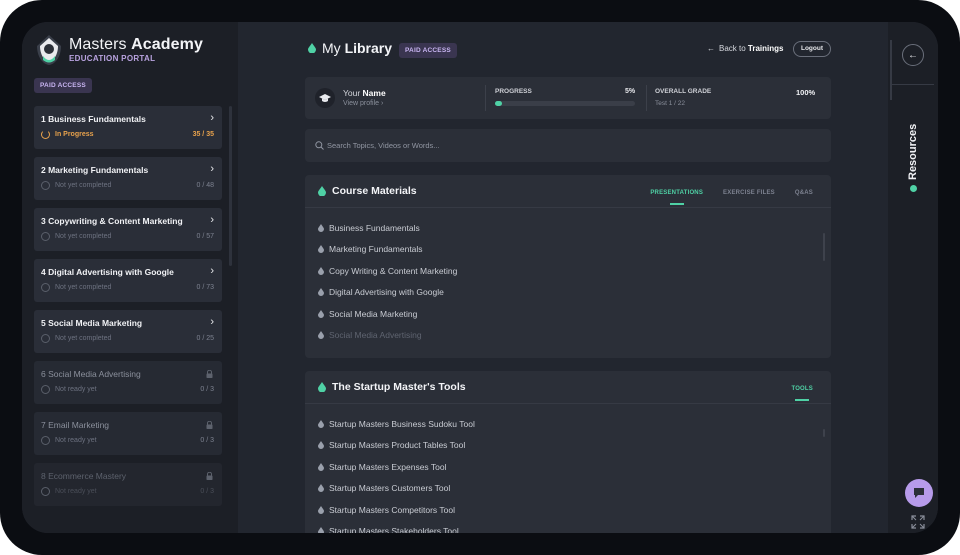 The width and height of the screenshot is (960, 555). Describe the element at coordinates (683, 91) in the screenshot. I see `grade-label: OVERALL GRADE` at that location.